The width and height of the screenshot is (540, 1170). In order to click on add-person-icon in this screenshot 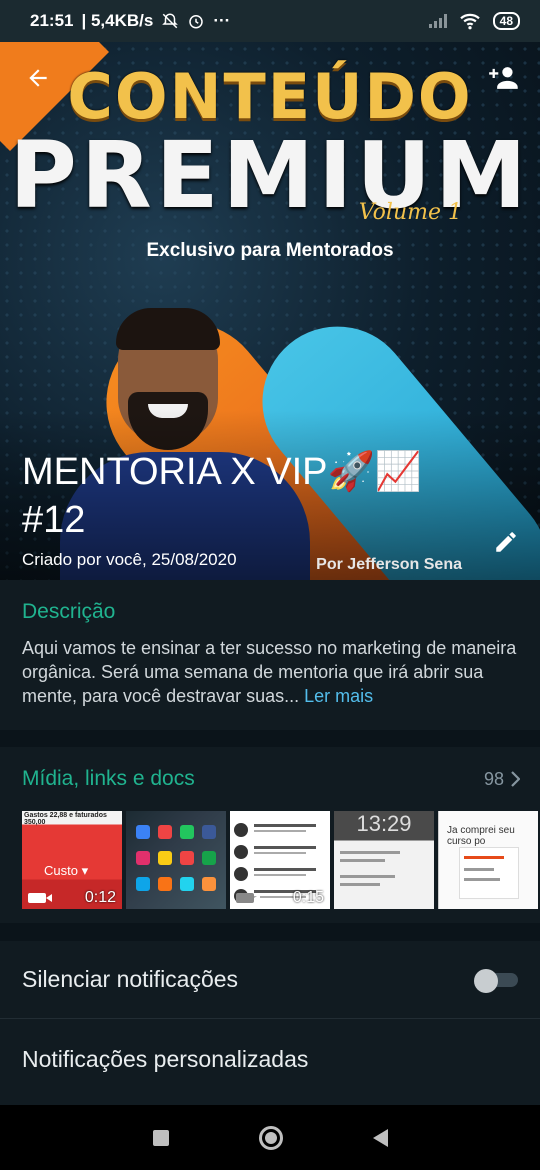, I will do `click(503, 78)`.